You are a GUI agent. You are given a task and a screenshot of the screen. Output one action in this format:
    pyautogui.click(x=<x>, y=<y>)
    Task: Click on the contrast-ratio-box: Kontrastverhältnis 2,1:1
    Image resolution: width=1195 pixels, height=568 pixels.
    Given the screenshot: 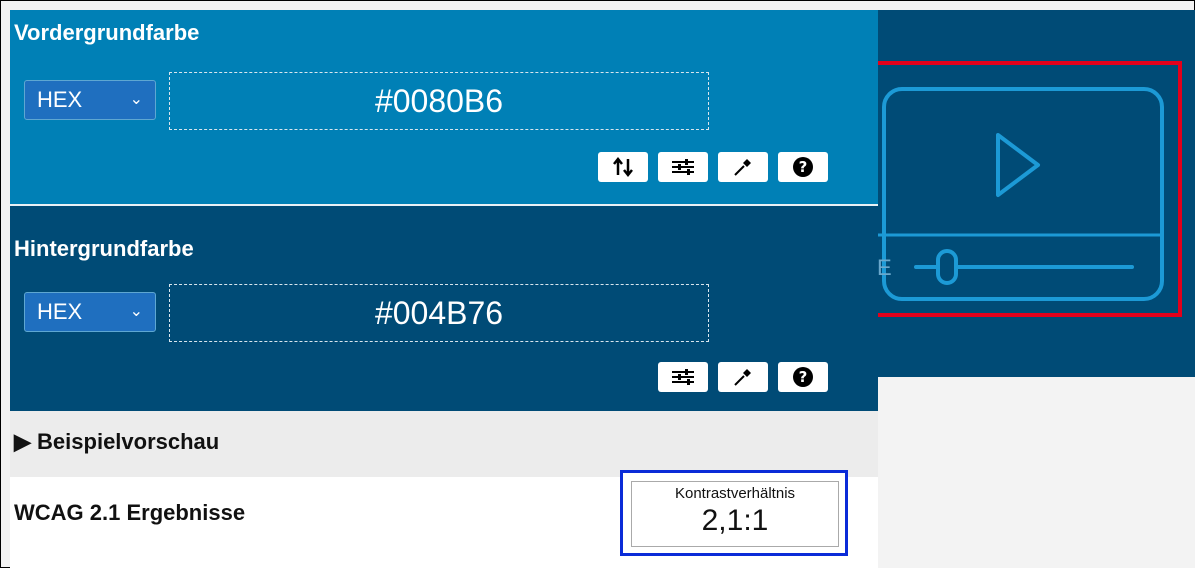 What is the action you would take?
    pyautogui.click(x=734, y=513)
    